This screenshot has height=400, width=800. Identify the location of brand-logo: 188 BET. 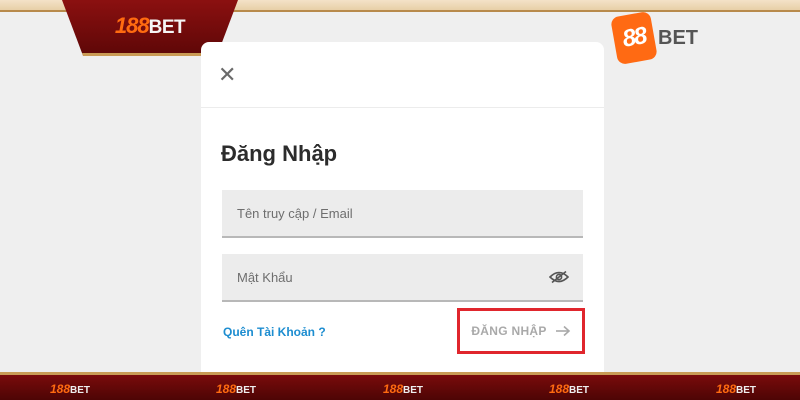
(150, 26).